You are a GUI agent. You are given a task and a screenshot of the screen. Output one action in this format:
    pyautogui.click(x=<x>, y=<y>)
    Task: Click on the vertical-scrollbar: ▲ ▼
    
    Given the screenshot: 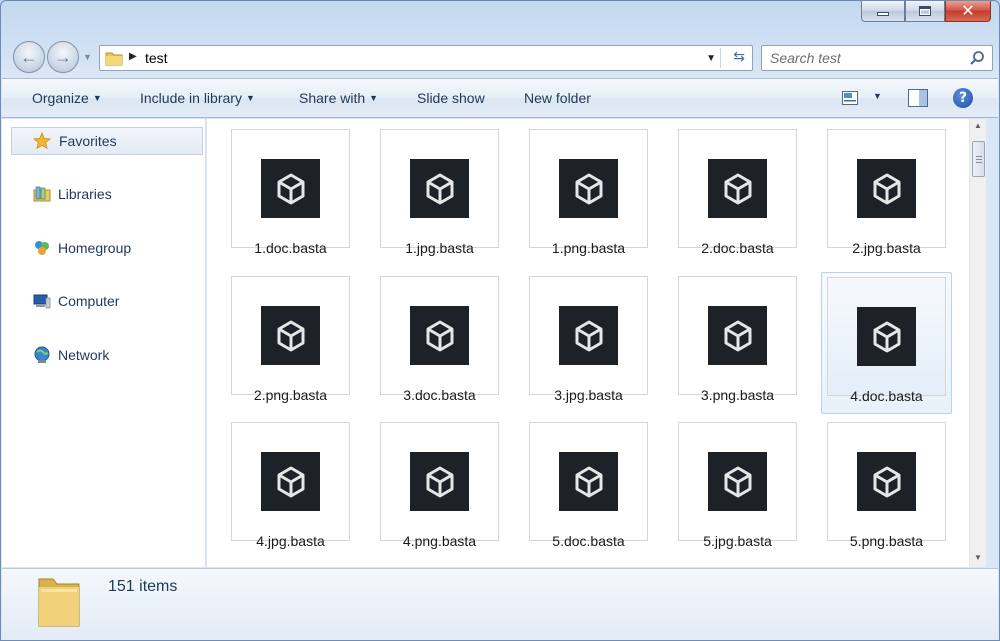 What is the action you would take?
    pyautogui.click(x=977, y=343)
    